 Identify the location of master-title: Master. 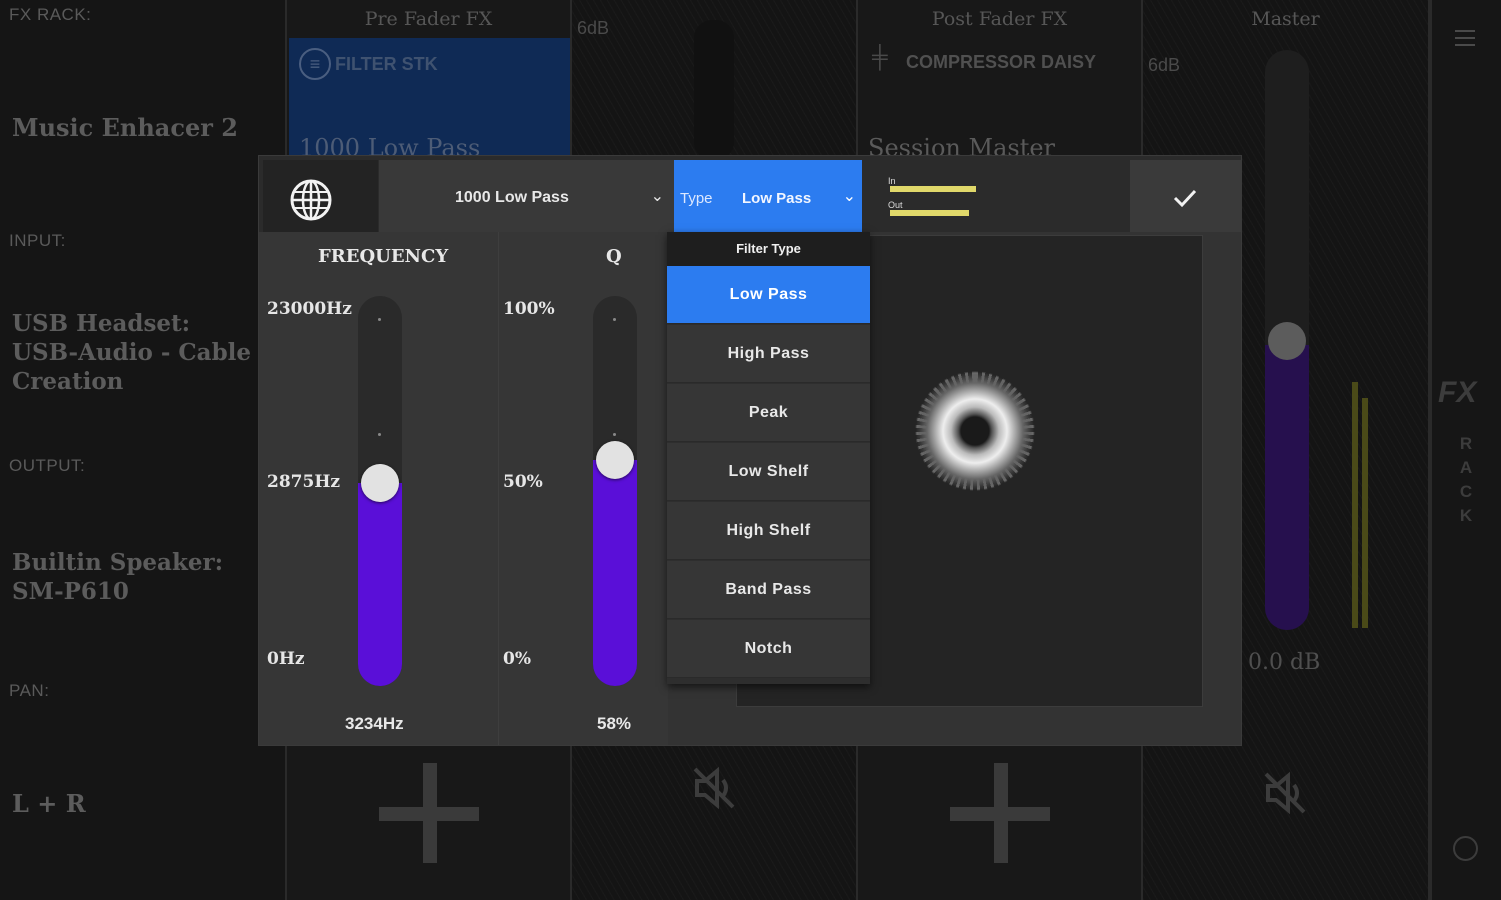
(1285, 19).